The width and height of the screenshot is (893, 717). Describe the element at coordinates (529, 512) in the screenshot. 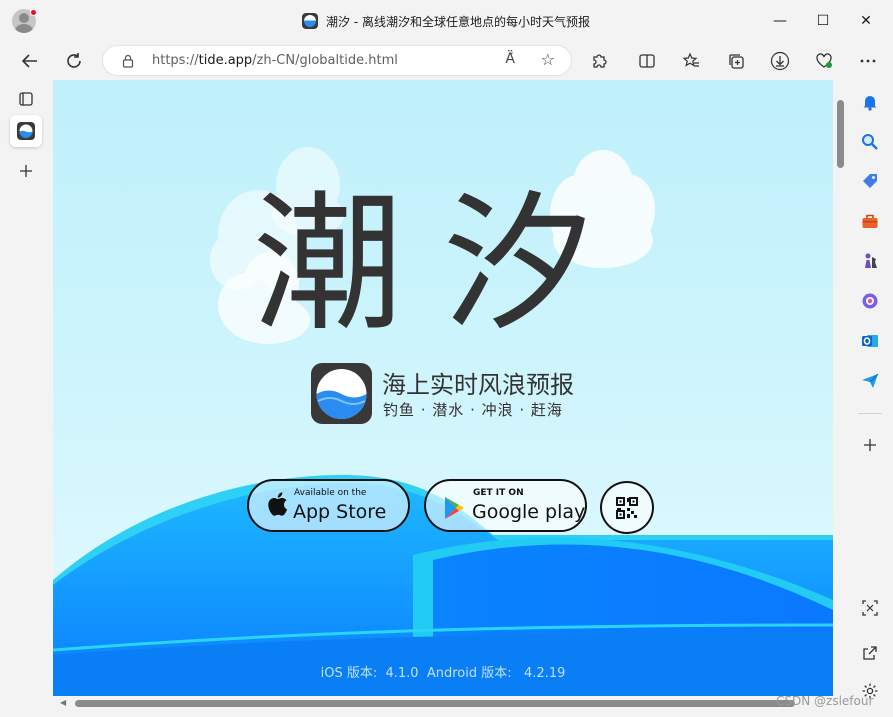

I see `google-play-big-text: Google play` at that location.